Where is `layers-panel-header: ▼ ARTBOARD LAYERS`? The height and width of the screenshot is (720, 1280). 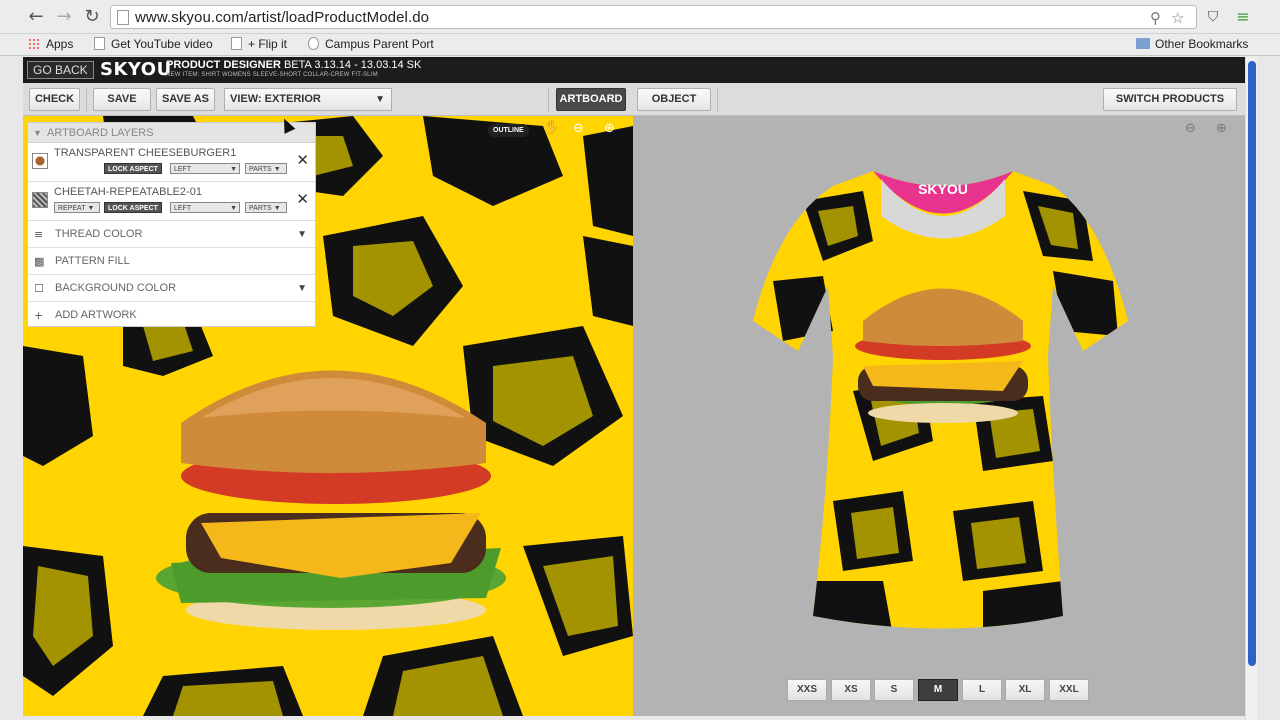 layers-panel-header: ▼ ARTBOARD LAYERS is located at coordinates (171, 133).